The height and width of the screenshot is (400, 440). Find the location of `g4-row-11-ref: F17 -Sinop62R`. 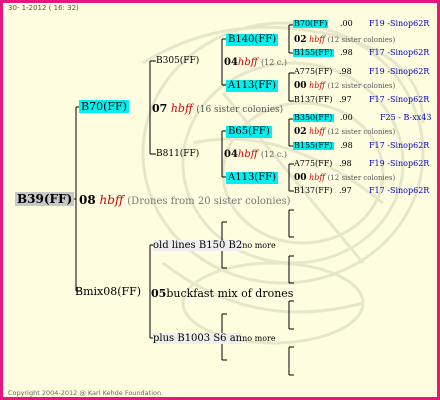

g4-row-11-ref: F17 -Sinop62R is located at coordinates (399, 191).